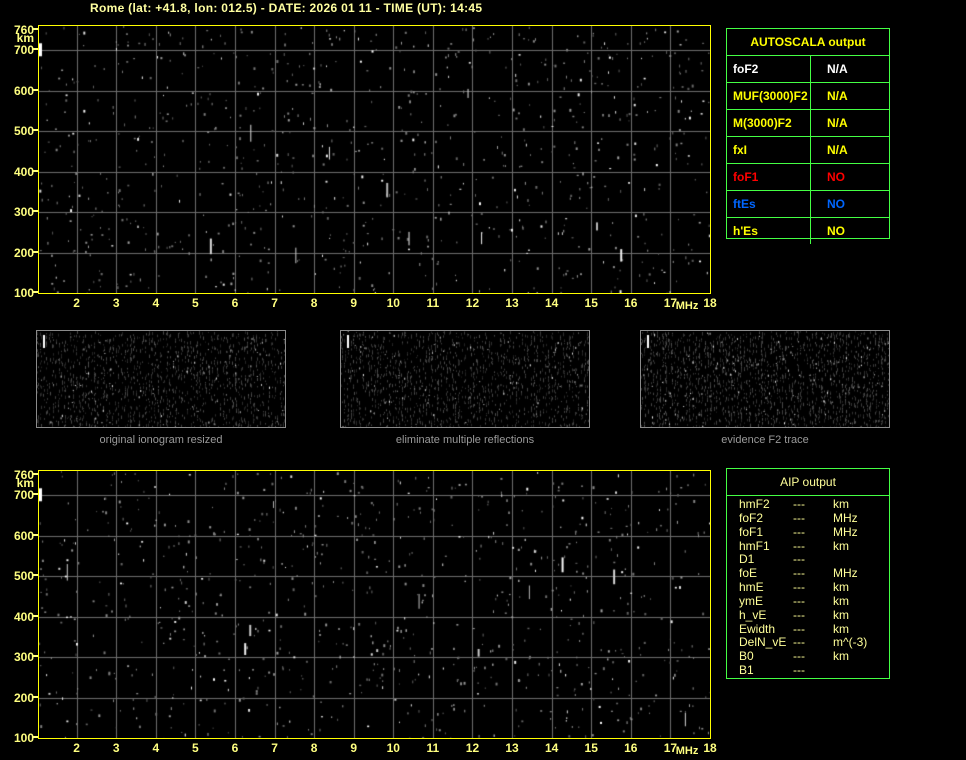 This screenshot has width=966, height=760. Describe the element at coordinates (808, 601) in the screenshot. I see `aip-table-row: ymE --- km` at that location.